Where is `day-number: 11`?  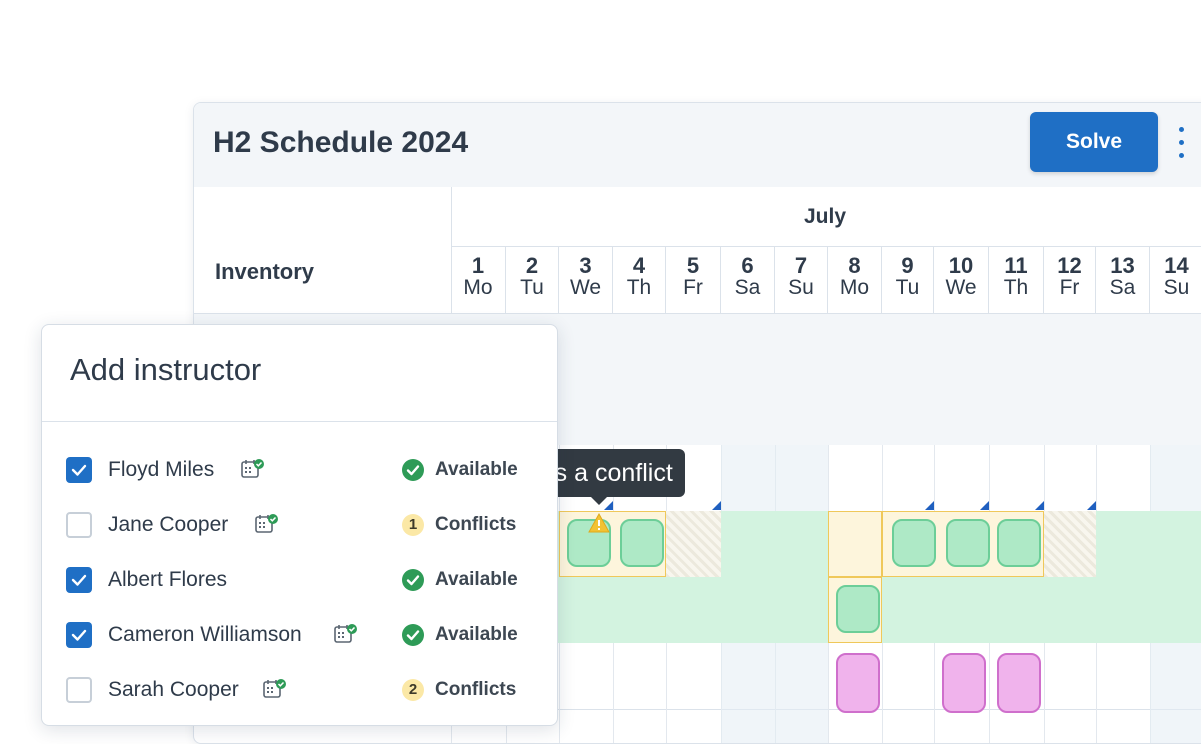
day-number: 11 is located at coordinates (1016, 265).